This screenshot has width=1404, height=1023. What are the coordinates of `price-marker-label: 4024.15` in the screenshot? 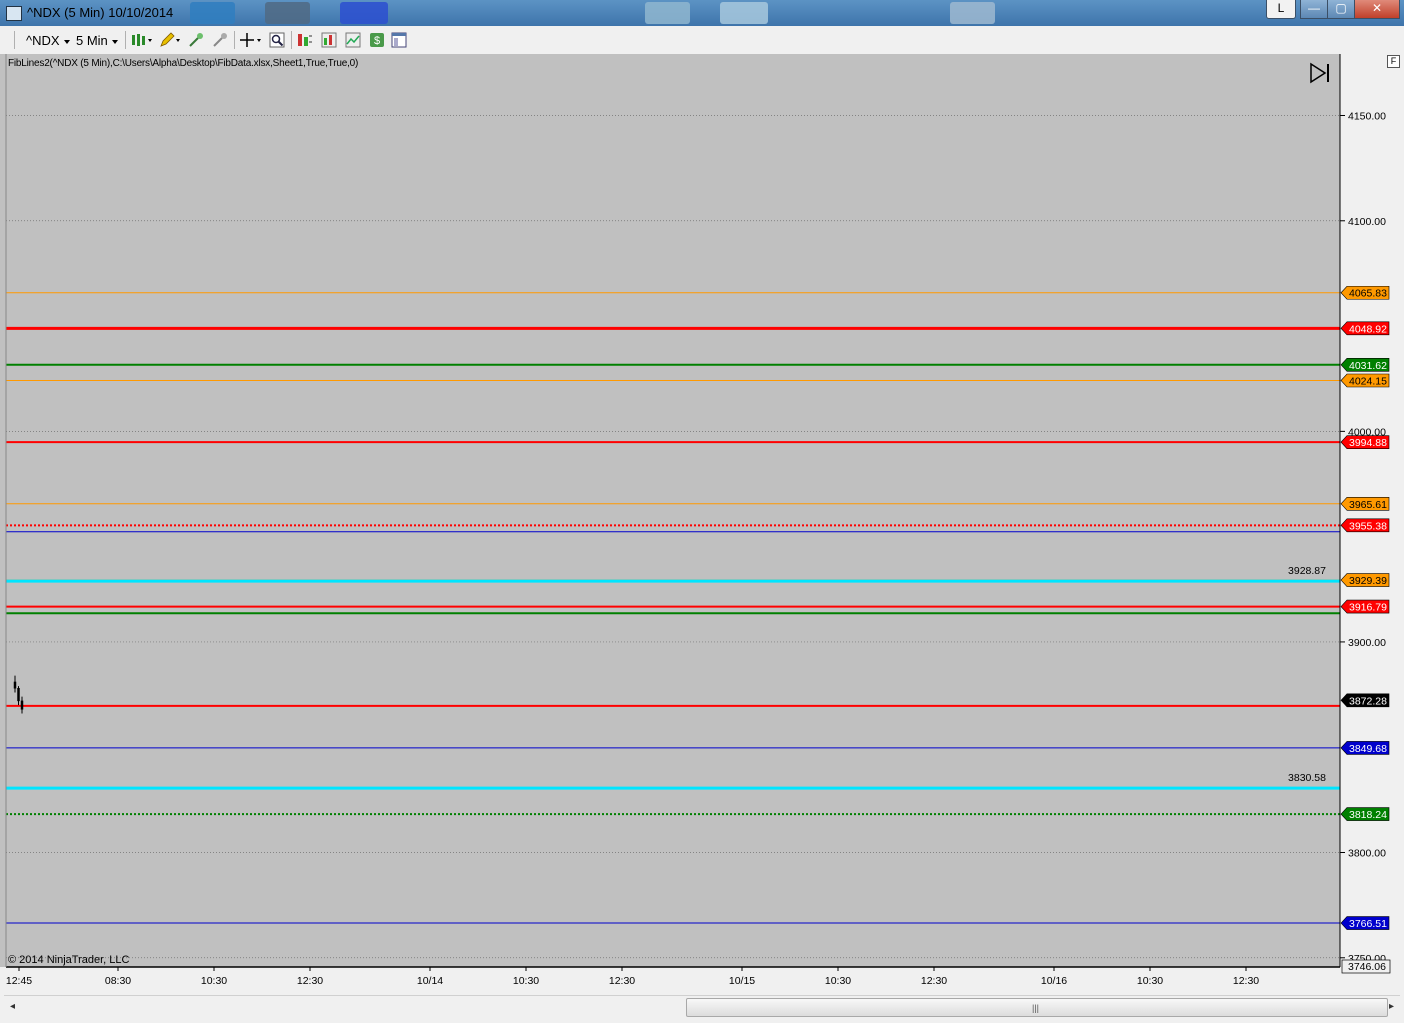 It's located at (1368, 382).